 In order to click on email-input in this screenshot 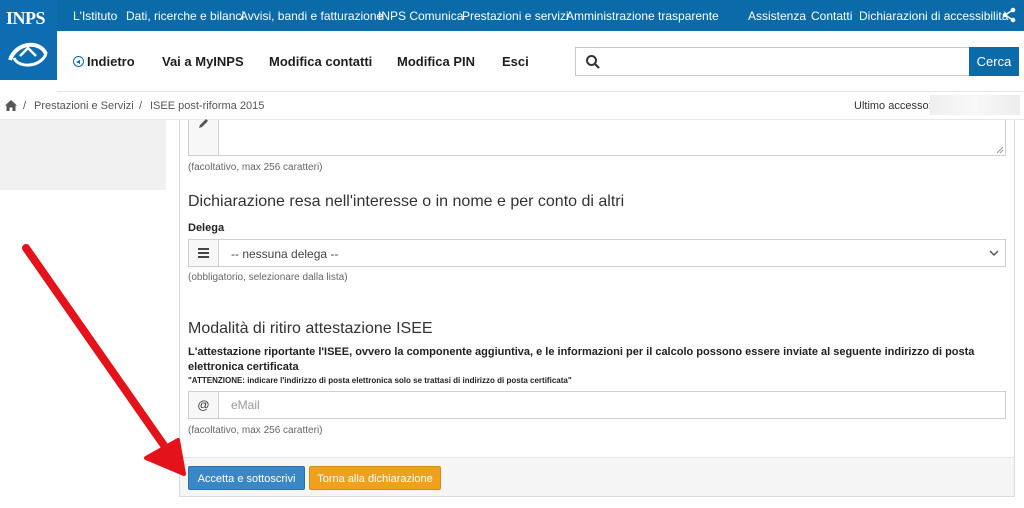, I will do `click(612, 405)`.